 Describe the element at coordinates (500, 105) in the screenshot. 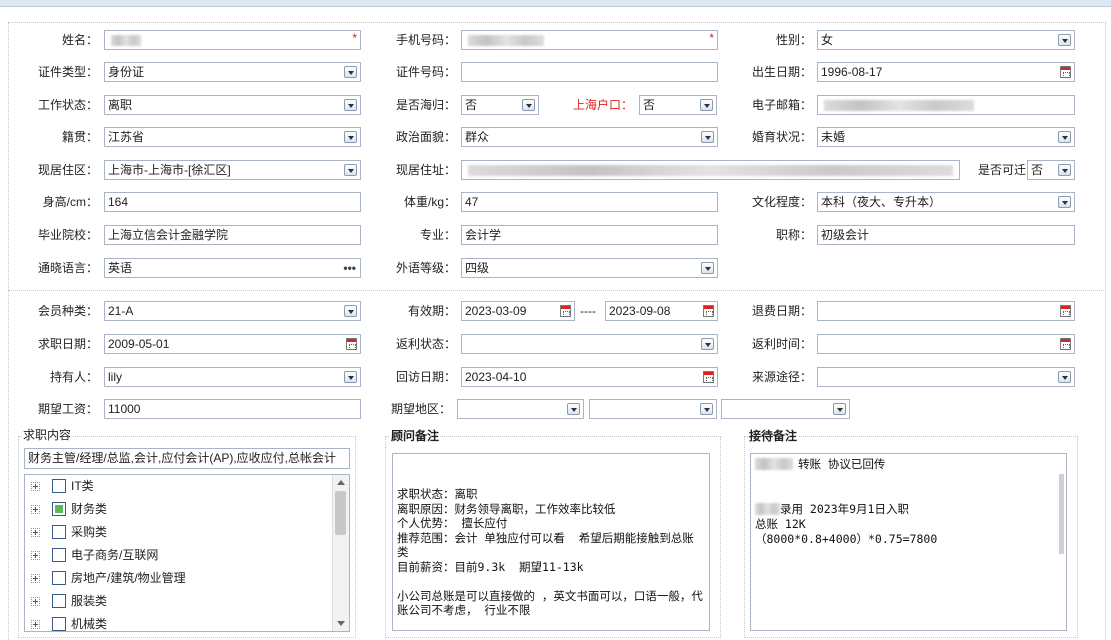

I see `returnee-select: 否` at that location.